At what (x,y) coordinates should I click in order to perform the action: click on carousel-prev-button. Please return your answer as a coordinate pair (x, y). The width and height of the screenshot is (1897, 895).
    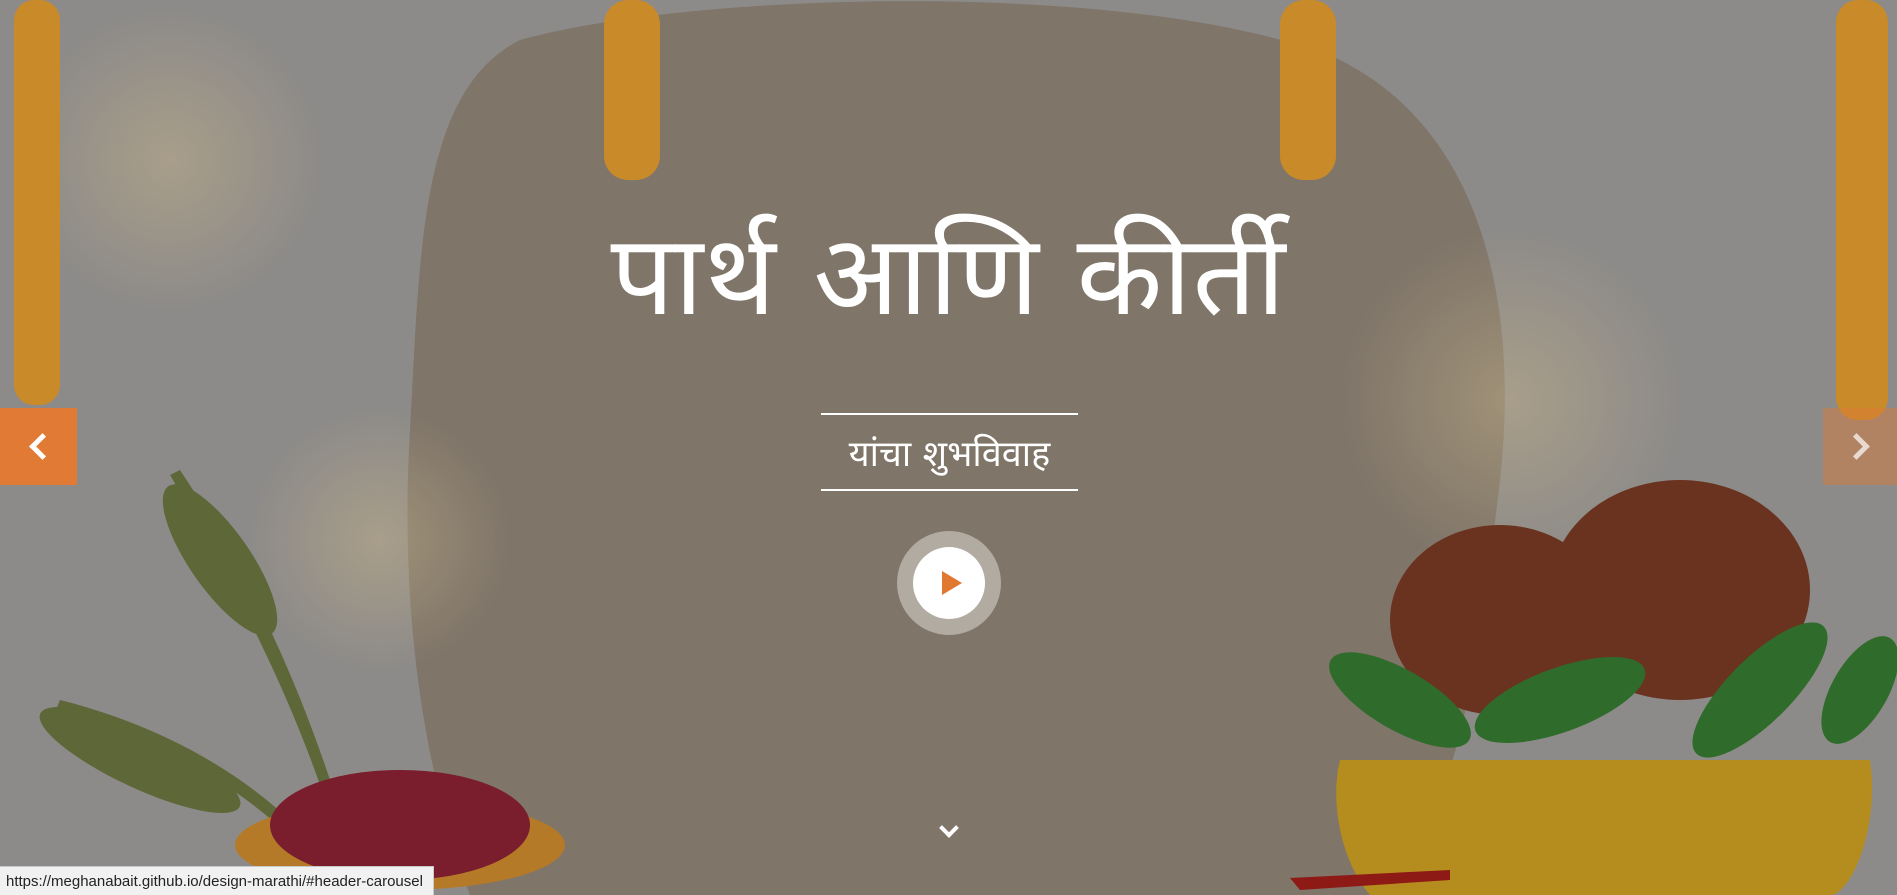
    Looking at the image, I should click on (38, 446).